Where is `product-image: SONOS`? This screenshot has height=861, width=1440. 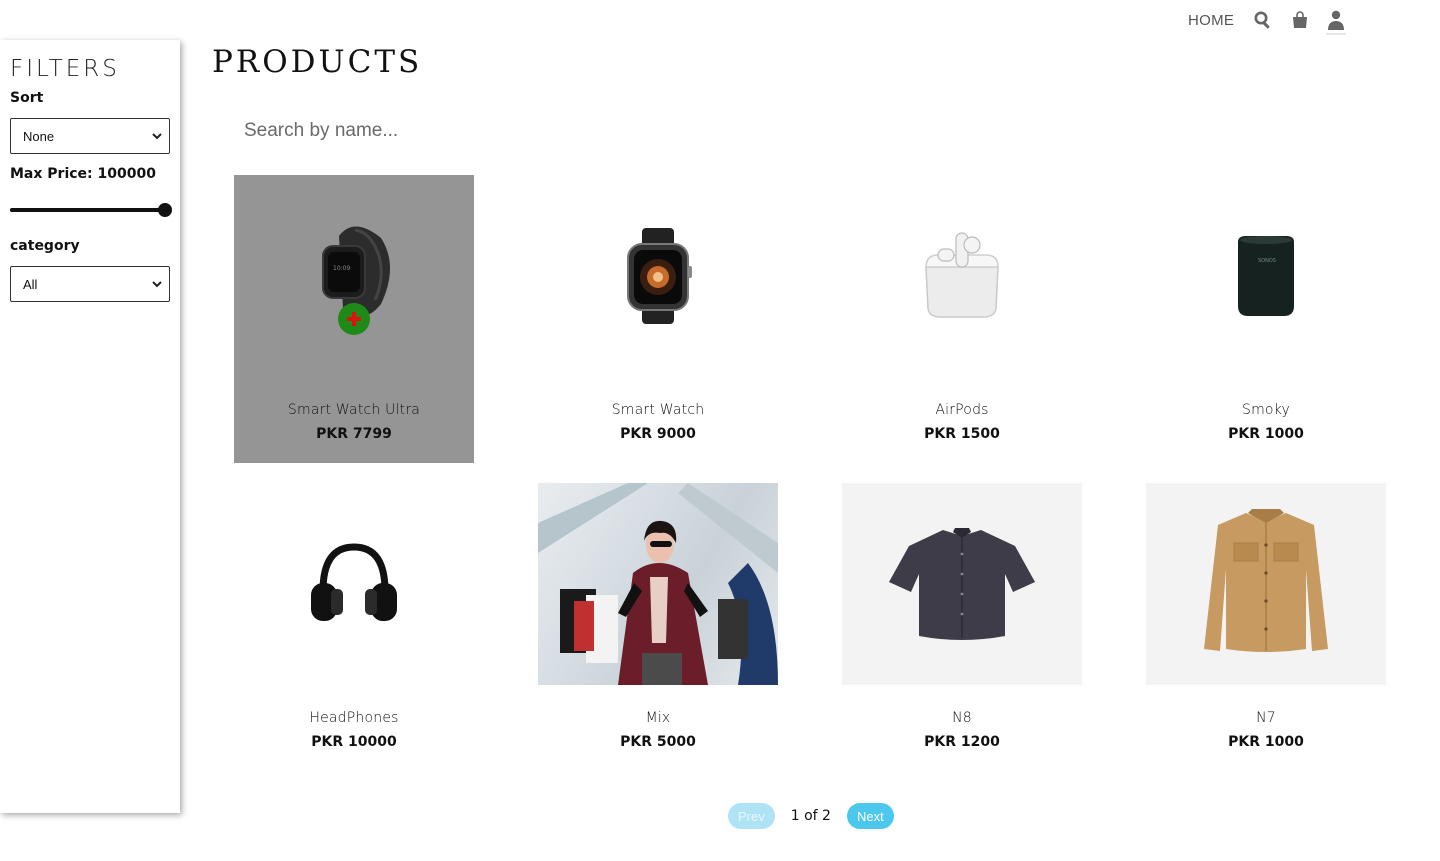 product-image: SONOS is located at coordinates (1266, 276).